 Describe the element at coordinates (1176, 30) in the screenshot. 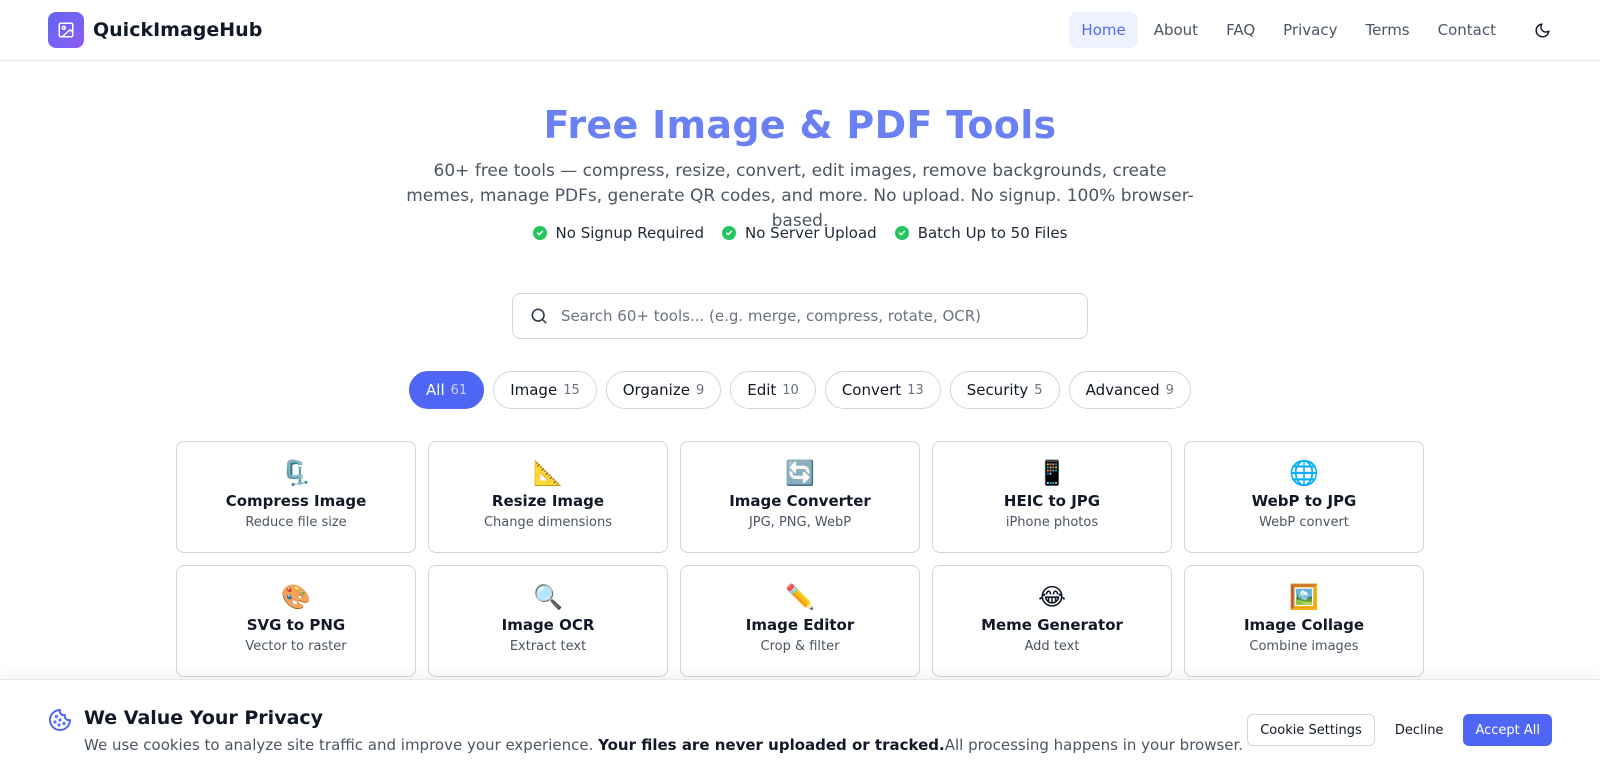

I see `nav-about: About` at that location.